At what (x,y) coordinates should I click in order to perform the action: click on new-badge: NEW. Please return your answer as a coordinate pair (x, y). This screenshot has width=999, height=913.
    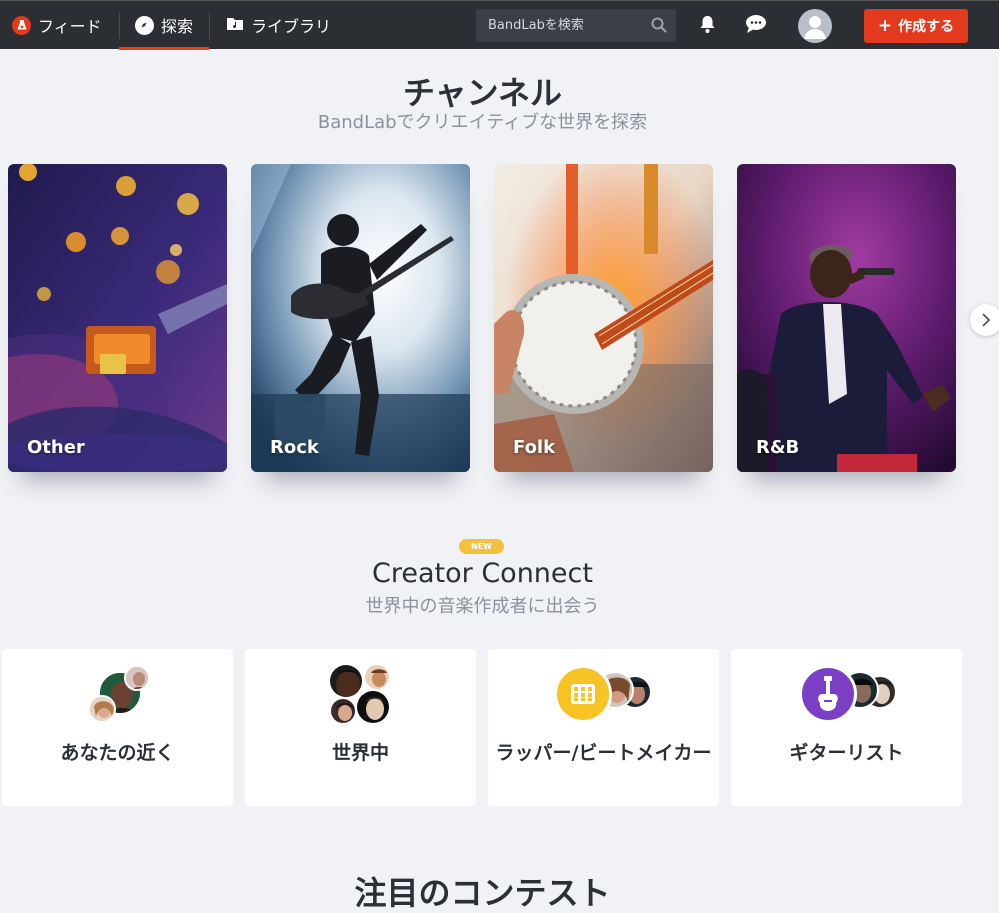
    Looking at the image, I should click on (481, 546).